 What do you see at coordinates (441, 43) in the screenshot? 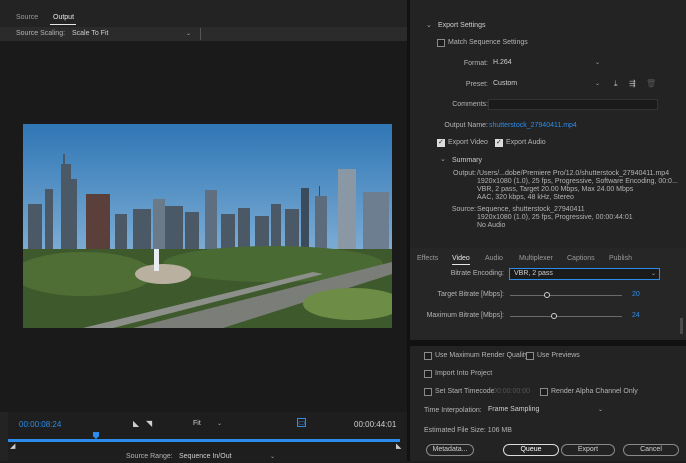
I see `match-sequence-checkbox` at bounding box center [441, 43].